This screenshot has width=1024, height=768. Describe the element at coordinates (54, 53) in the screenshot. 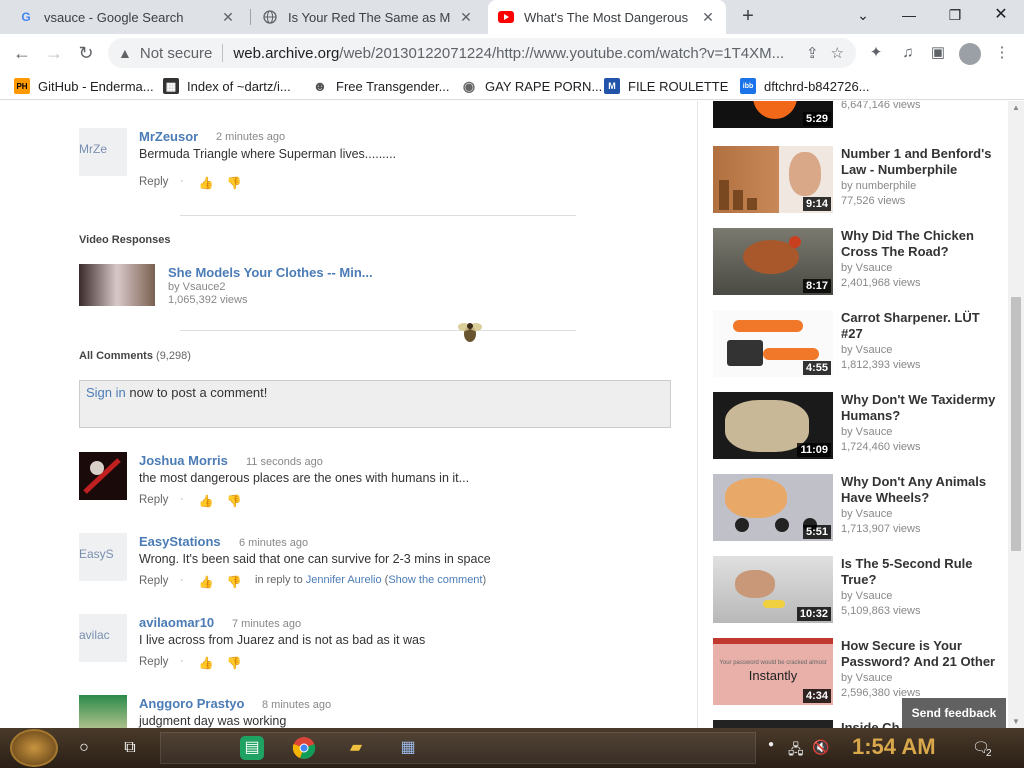

I see `forward-arrow-icon: →` at that location.